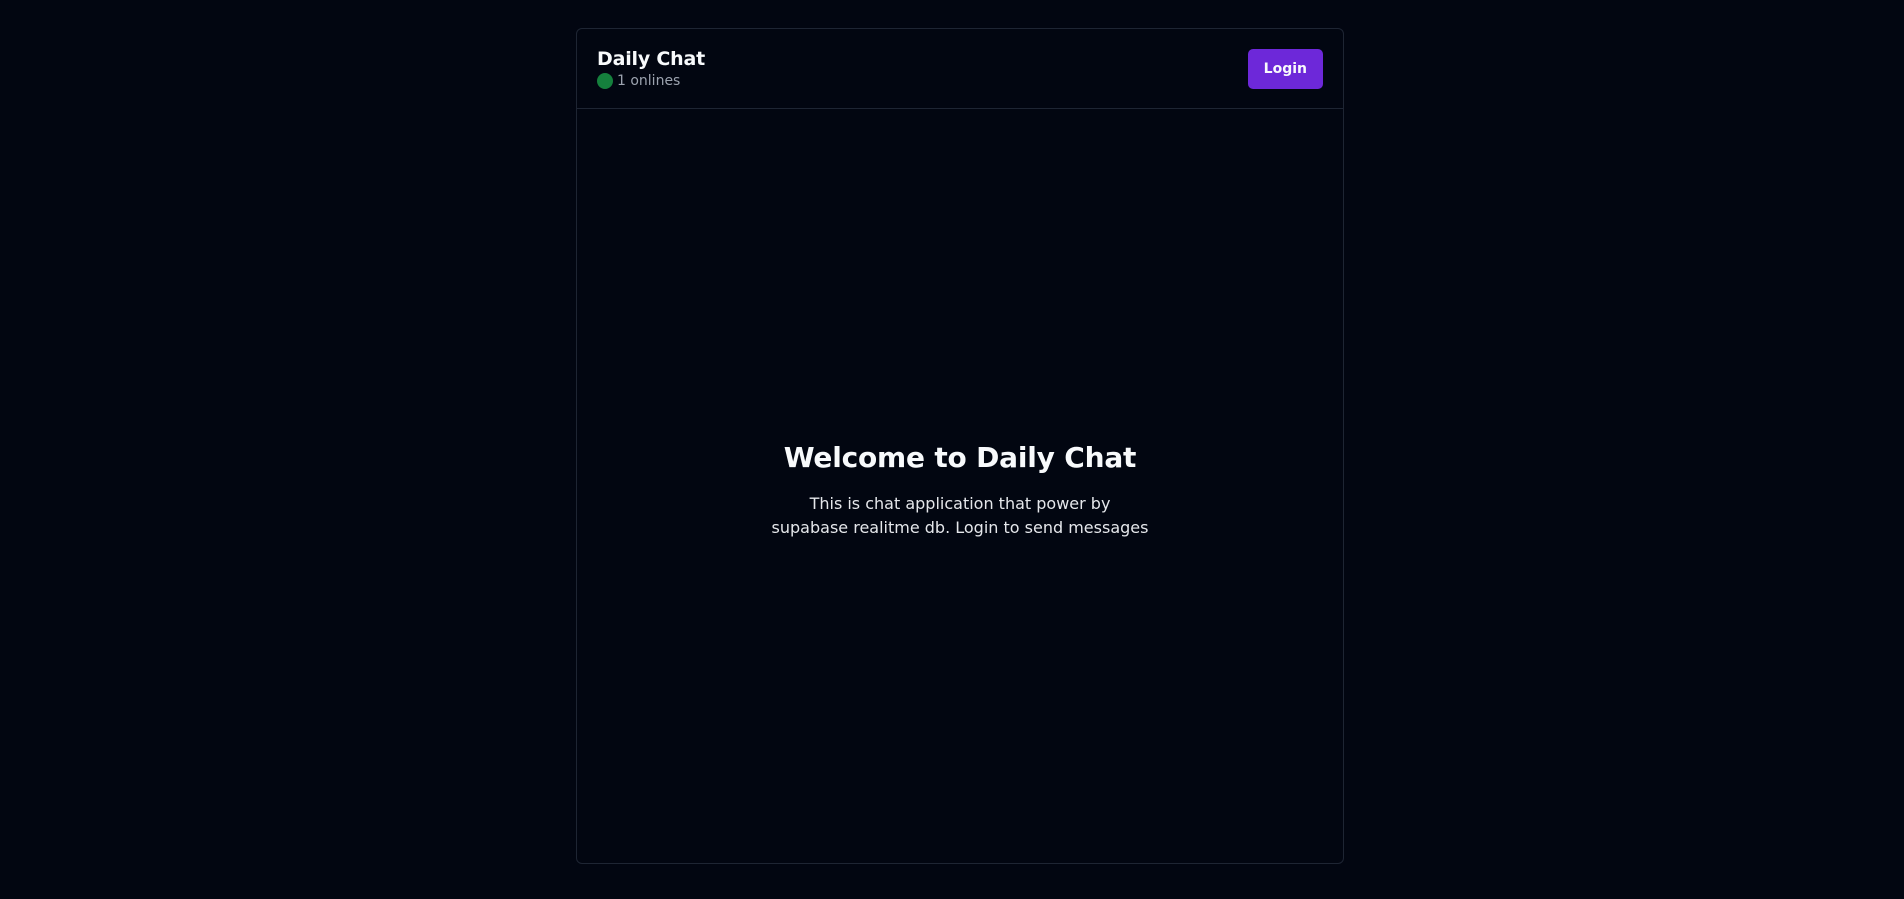 The image size is (1904, 899). Describe the element at coordinates (960, 457) in the screenshot. I see `welcome-title: Welcome to Daily Chat` at that location.